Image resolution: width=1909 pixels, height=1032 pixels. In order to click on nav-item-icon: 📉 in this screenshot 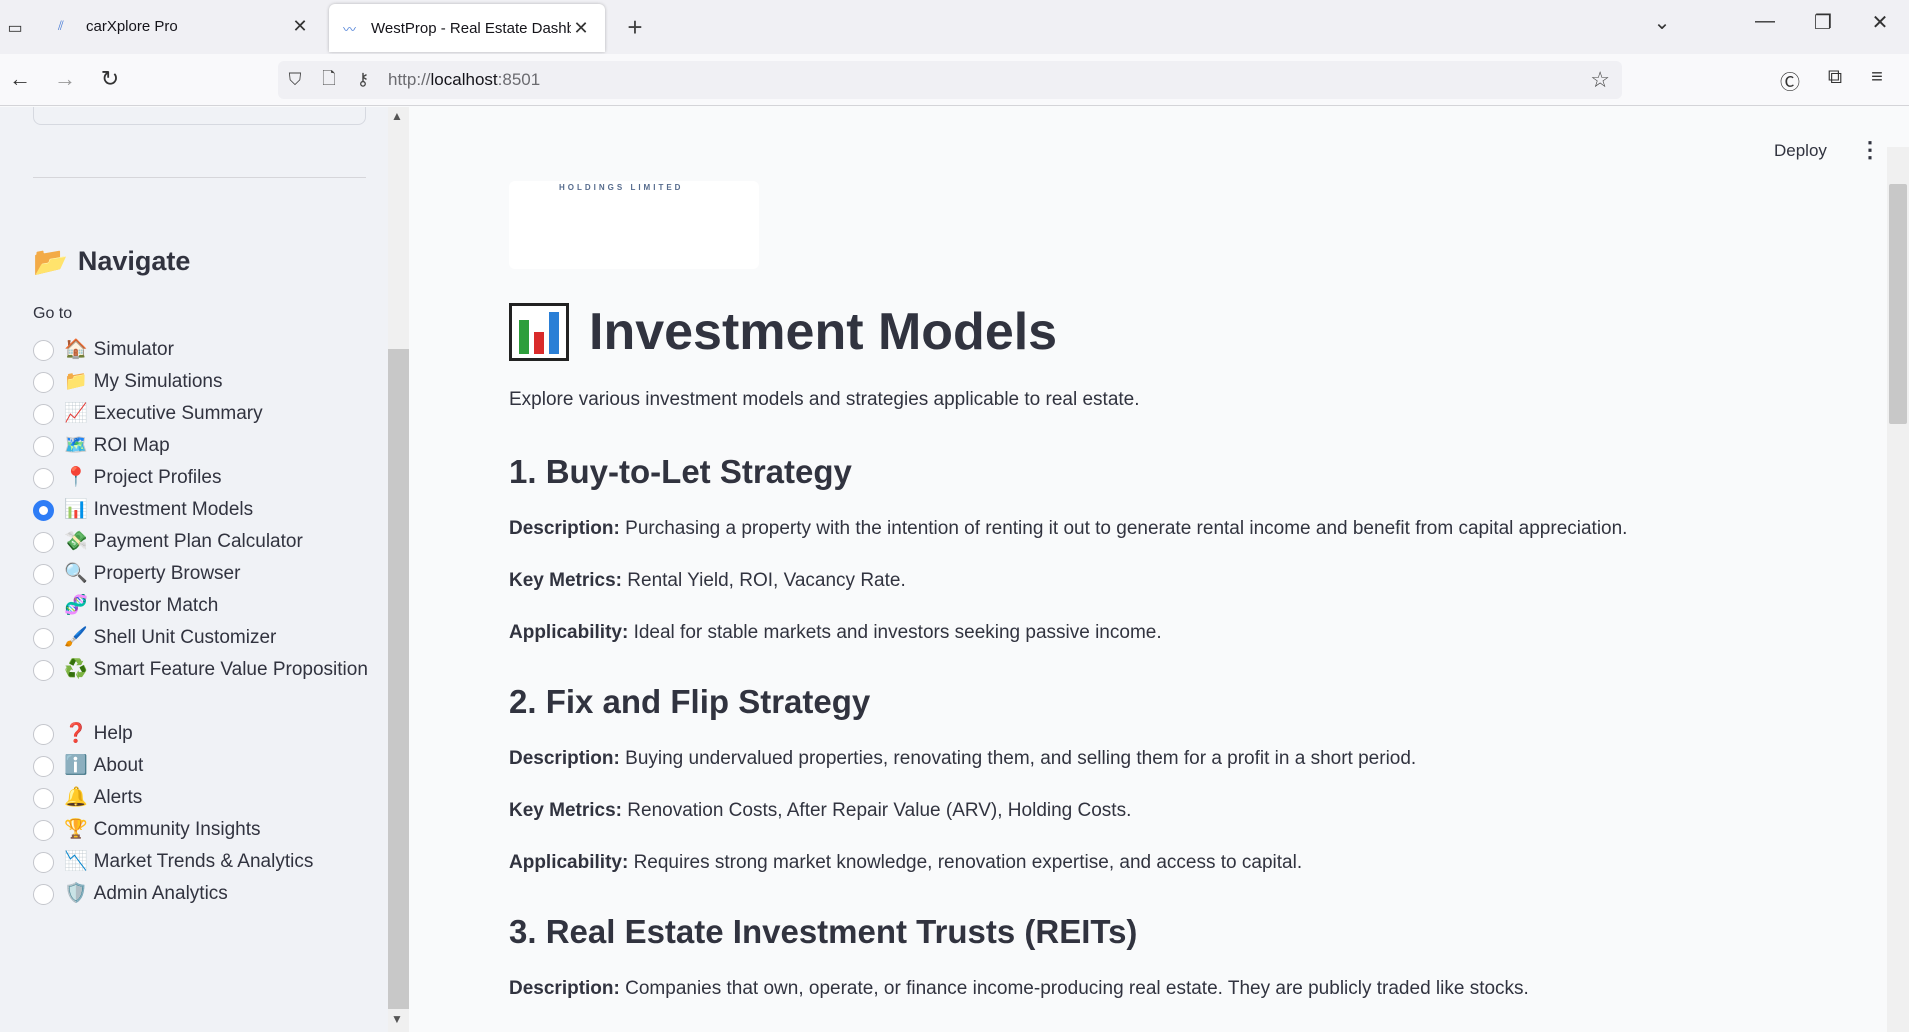, I will do `click(76, 861)`.